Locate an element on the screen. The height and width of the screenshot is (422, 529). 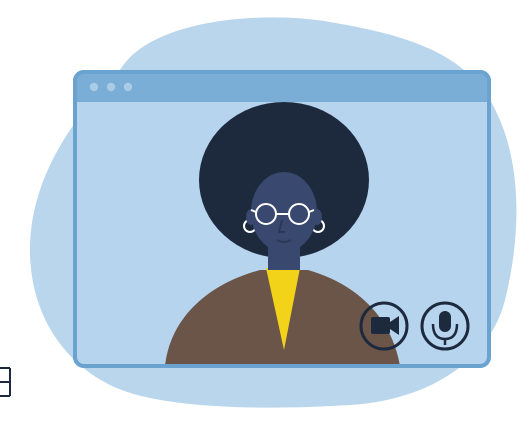
edge-bracket is located at coordinates (5, 382).